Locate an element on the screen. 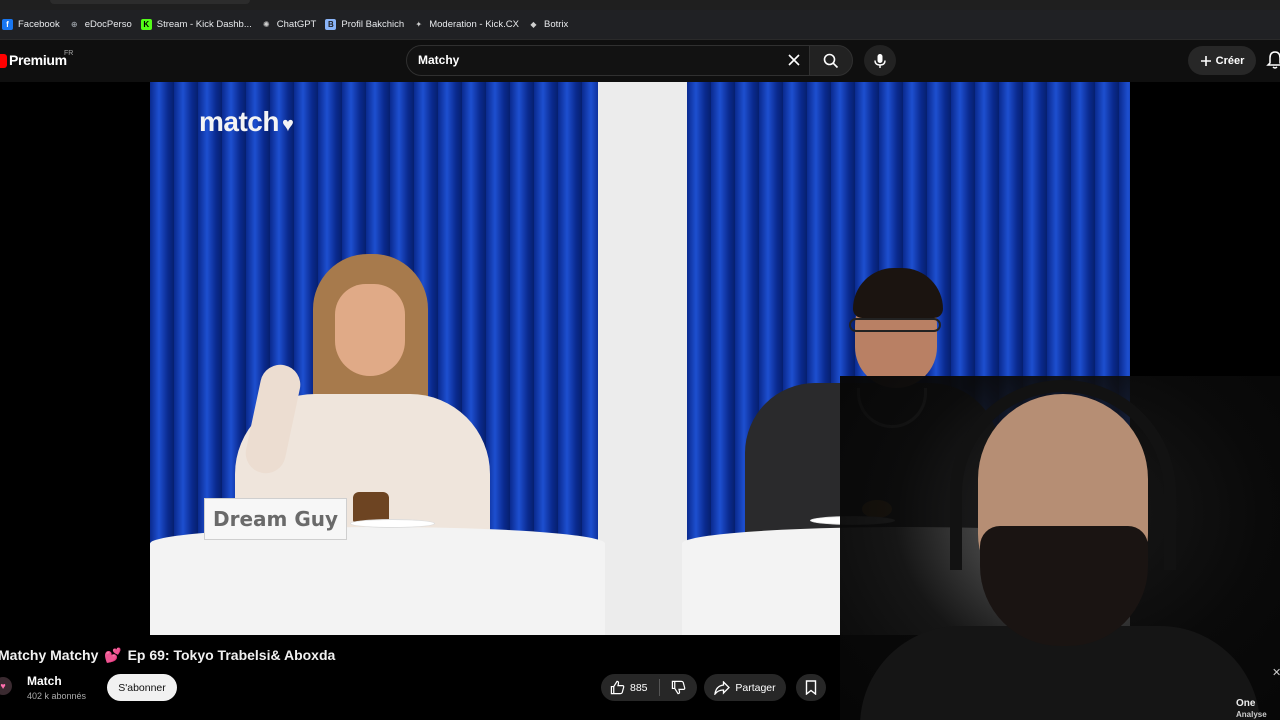  bookmark-icon is located at coordinates (811, 687).